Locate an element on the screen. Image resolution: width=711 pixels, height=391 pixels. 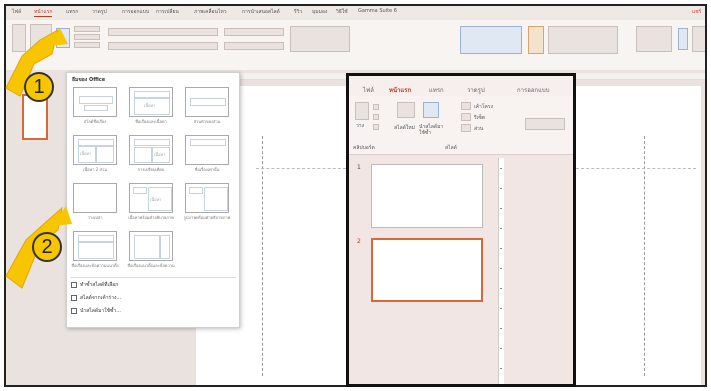
step-badge-1: 1 is located at coordinates (39, 87).